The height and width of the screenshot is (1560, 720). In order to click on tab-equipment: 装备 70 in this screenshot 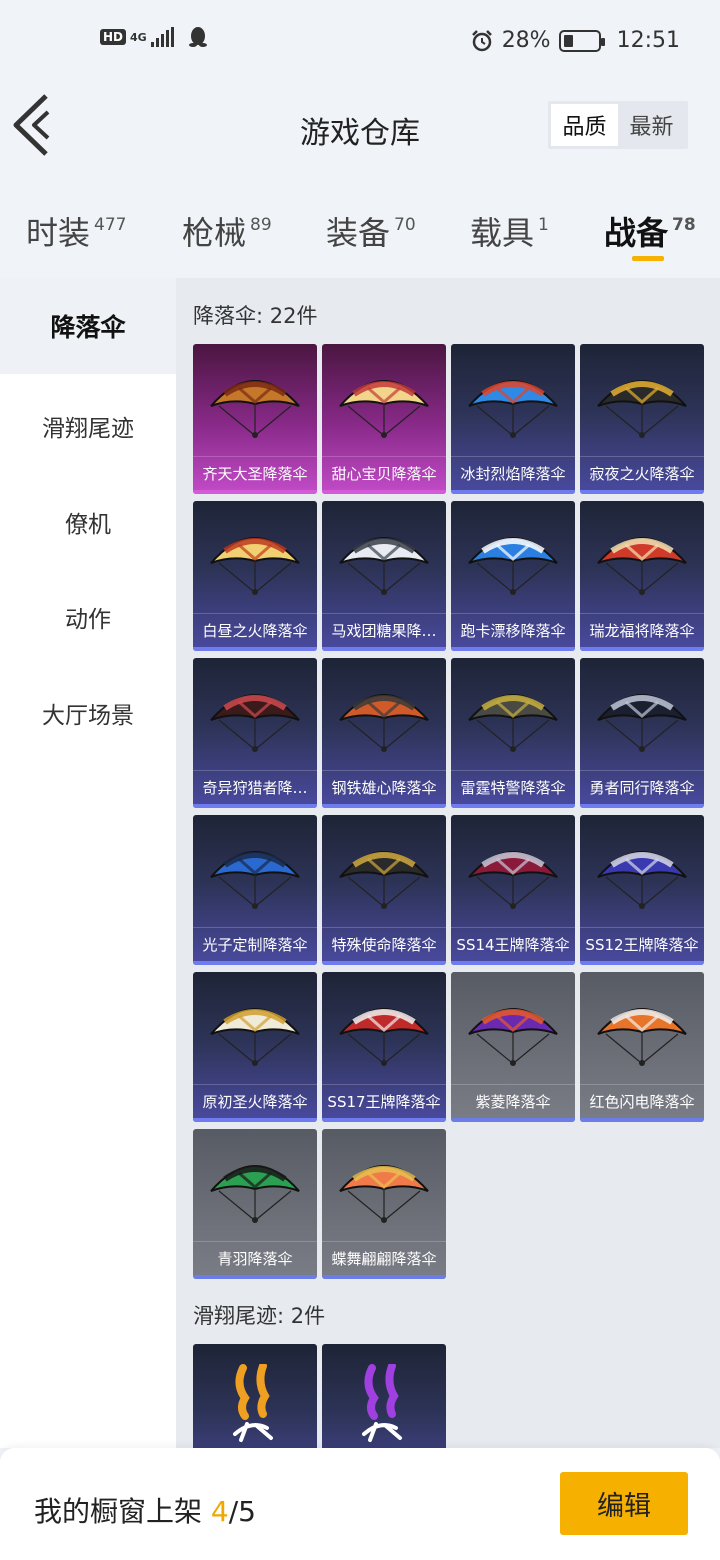, I will do `click(371, 231)`.